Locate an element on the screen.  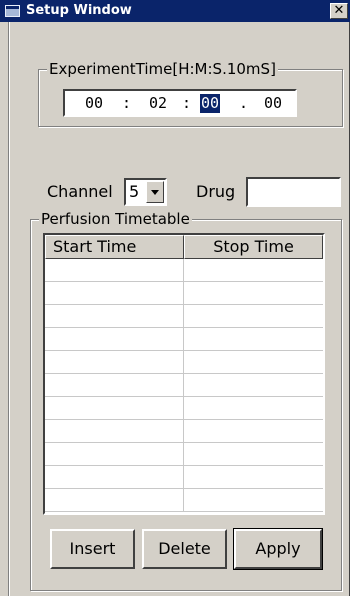
close-button: ✕ is located at coordinates (339, 11).